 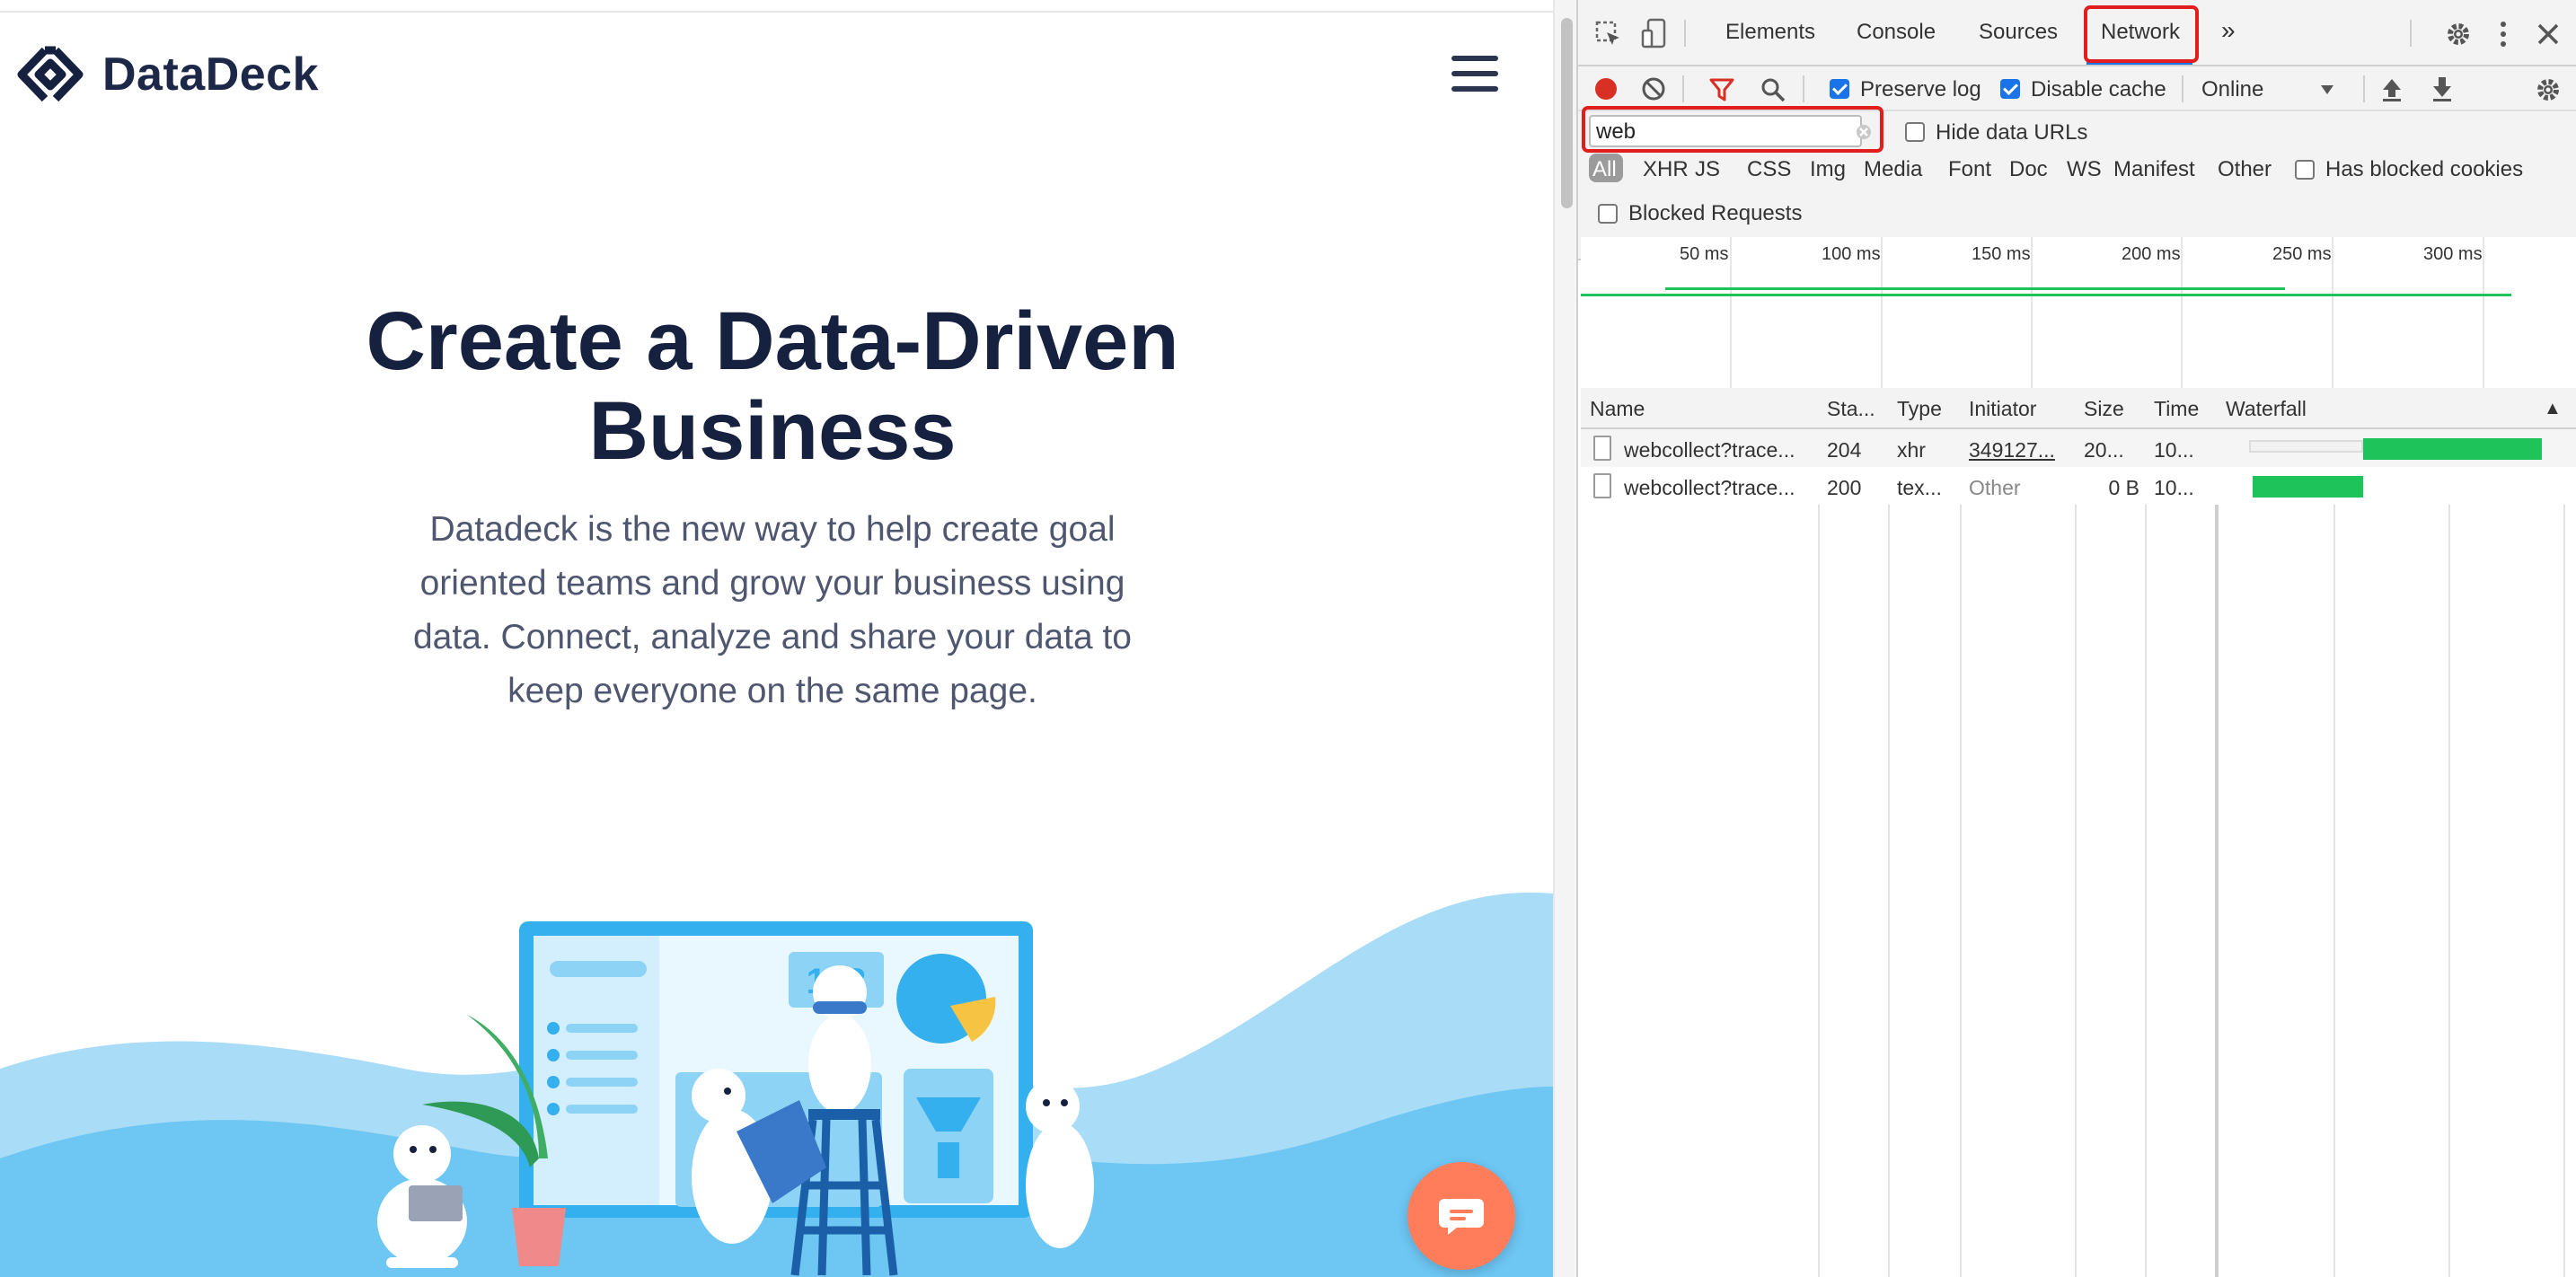 What do you see at coordinates (2151, 254) in the screenshot?
I see `timeline-tick-label: 200 ms` at bounding box center [2151, 254].